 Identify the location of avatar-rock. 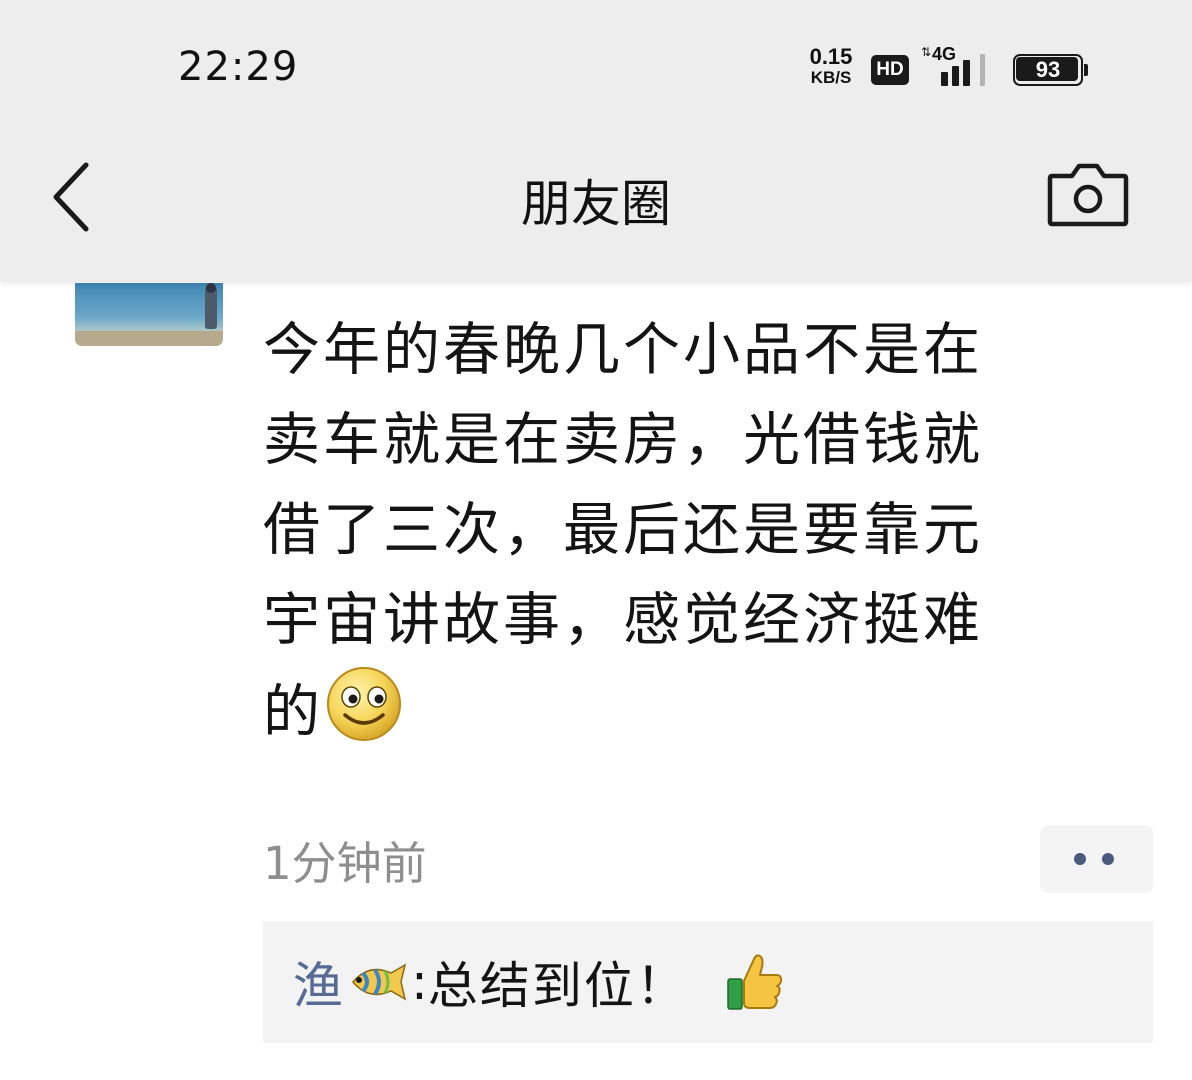
(149, 338).